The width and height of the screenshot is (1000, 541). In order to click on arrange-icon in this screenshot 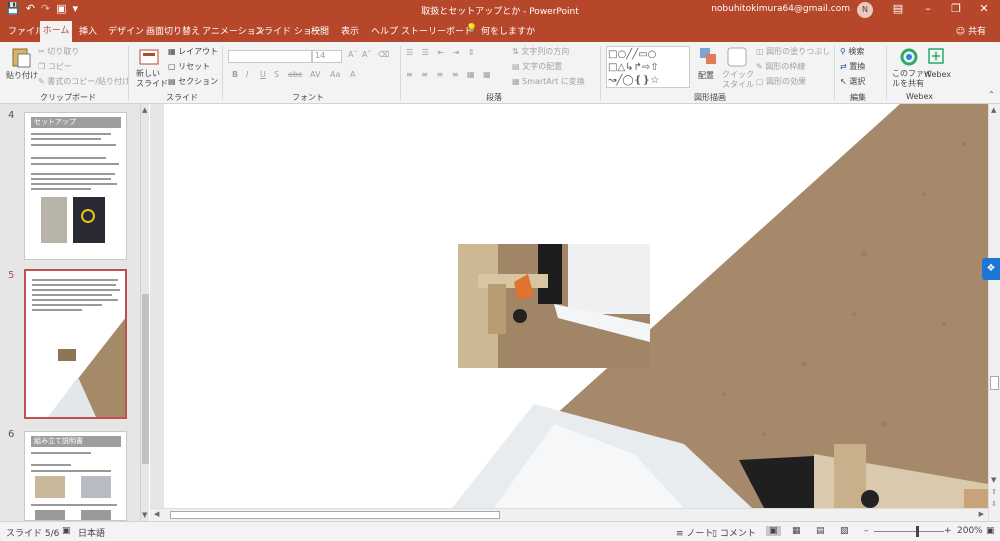, I will do `click(709, 57)`.